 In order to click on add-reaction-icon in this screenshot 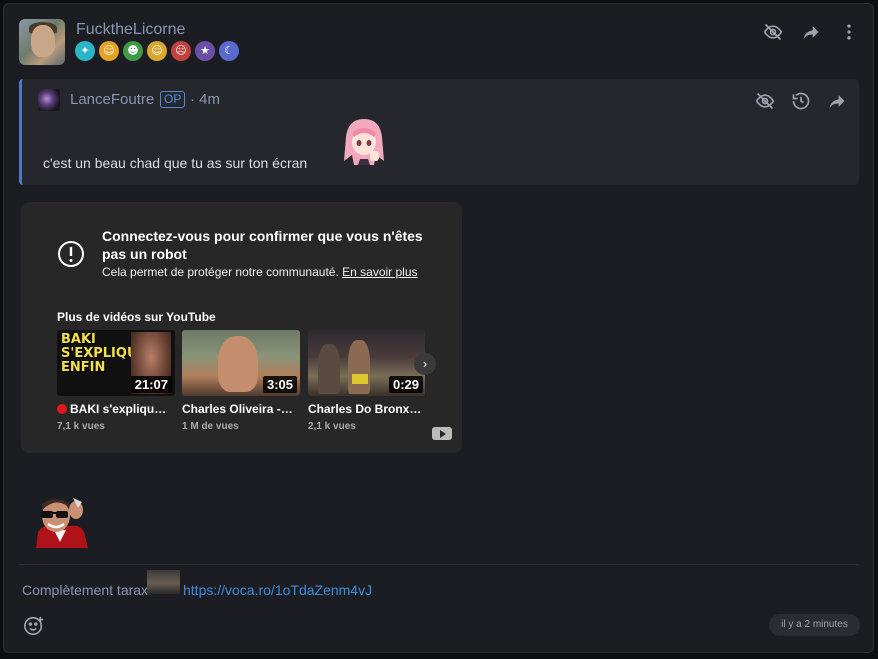, I will do `click(34, 626)`.